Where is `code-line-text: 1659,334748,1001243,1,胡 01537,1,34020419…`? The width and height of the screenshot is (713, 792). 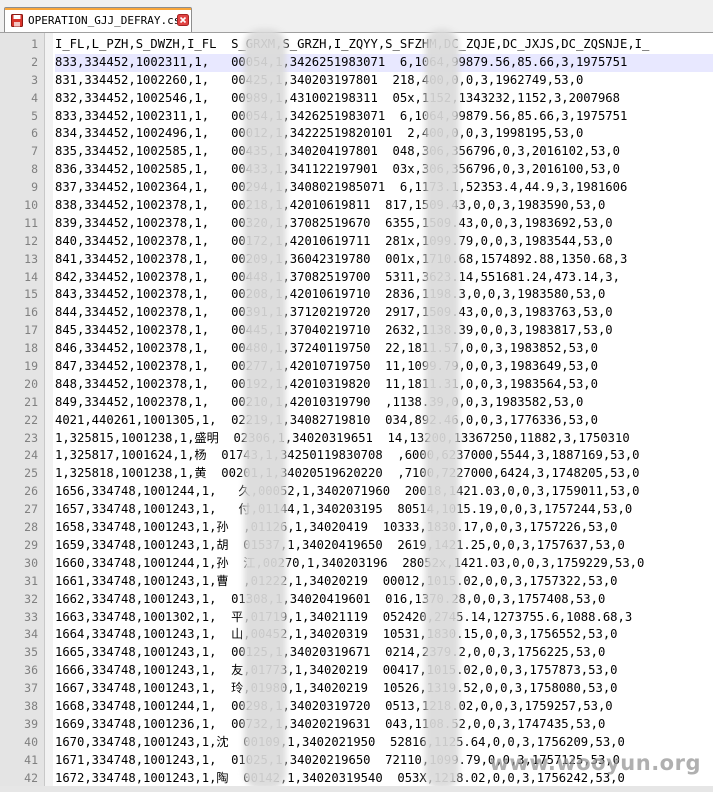
code-line-text: 1659,334748,1001243,1,胡 01537,1,34020419… is located at coordinates (384, 546).